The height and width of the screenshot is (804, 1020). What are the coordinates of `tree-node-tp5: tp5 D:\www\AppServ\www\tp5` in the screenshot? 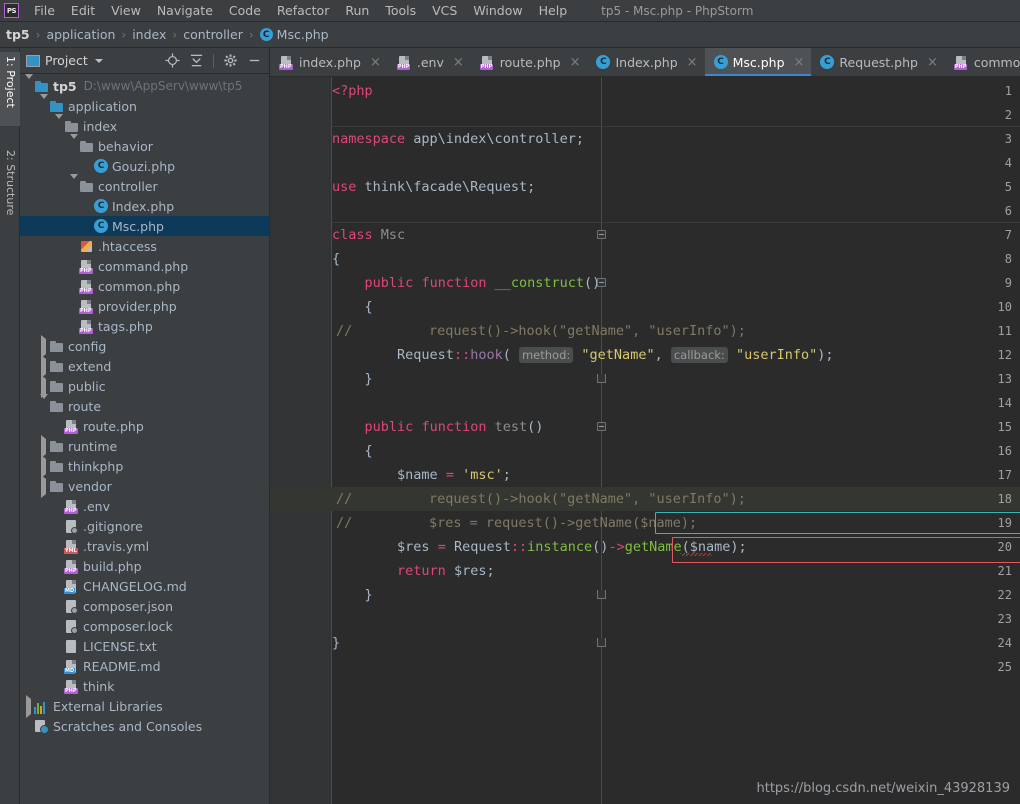 It's located at (144, 85).